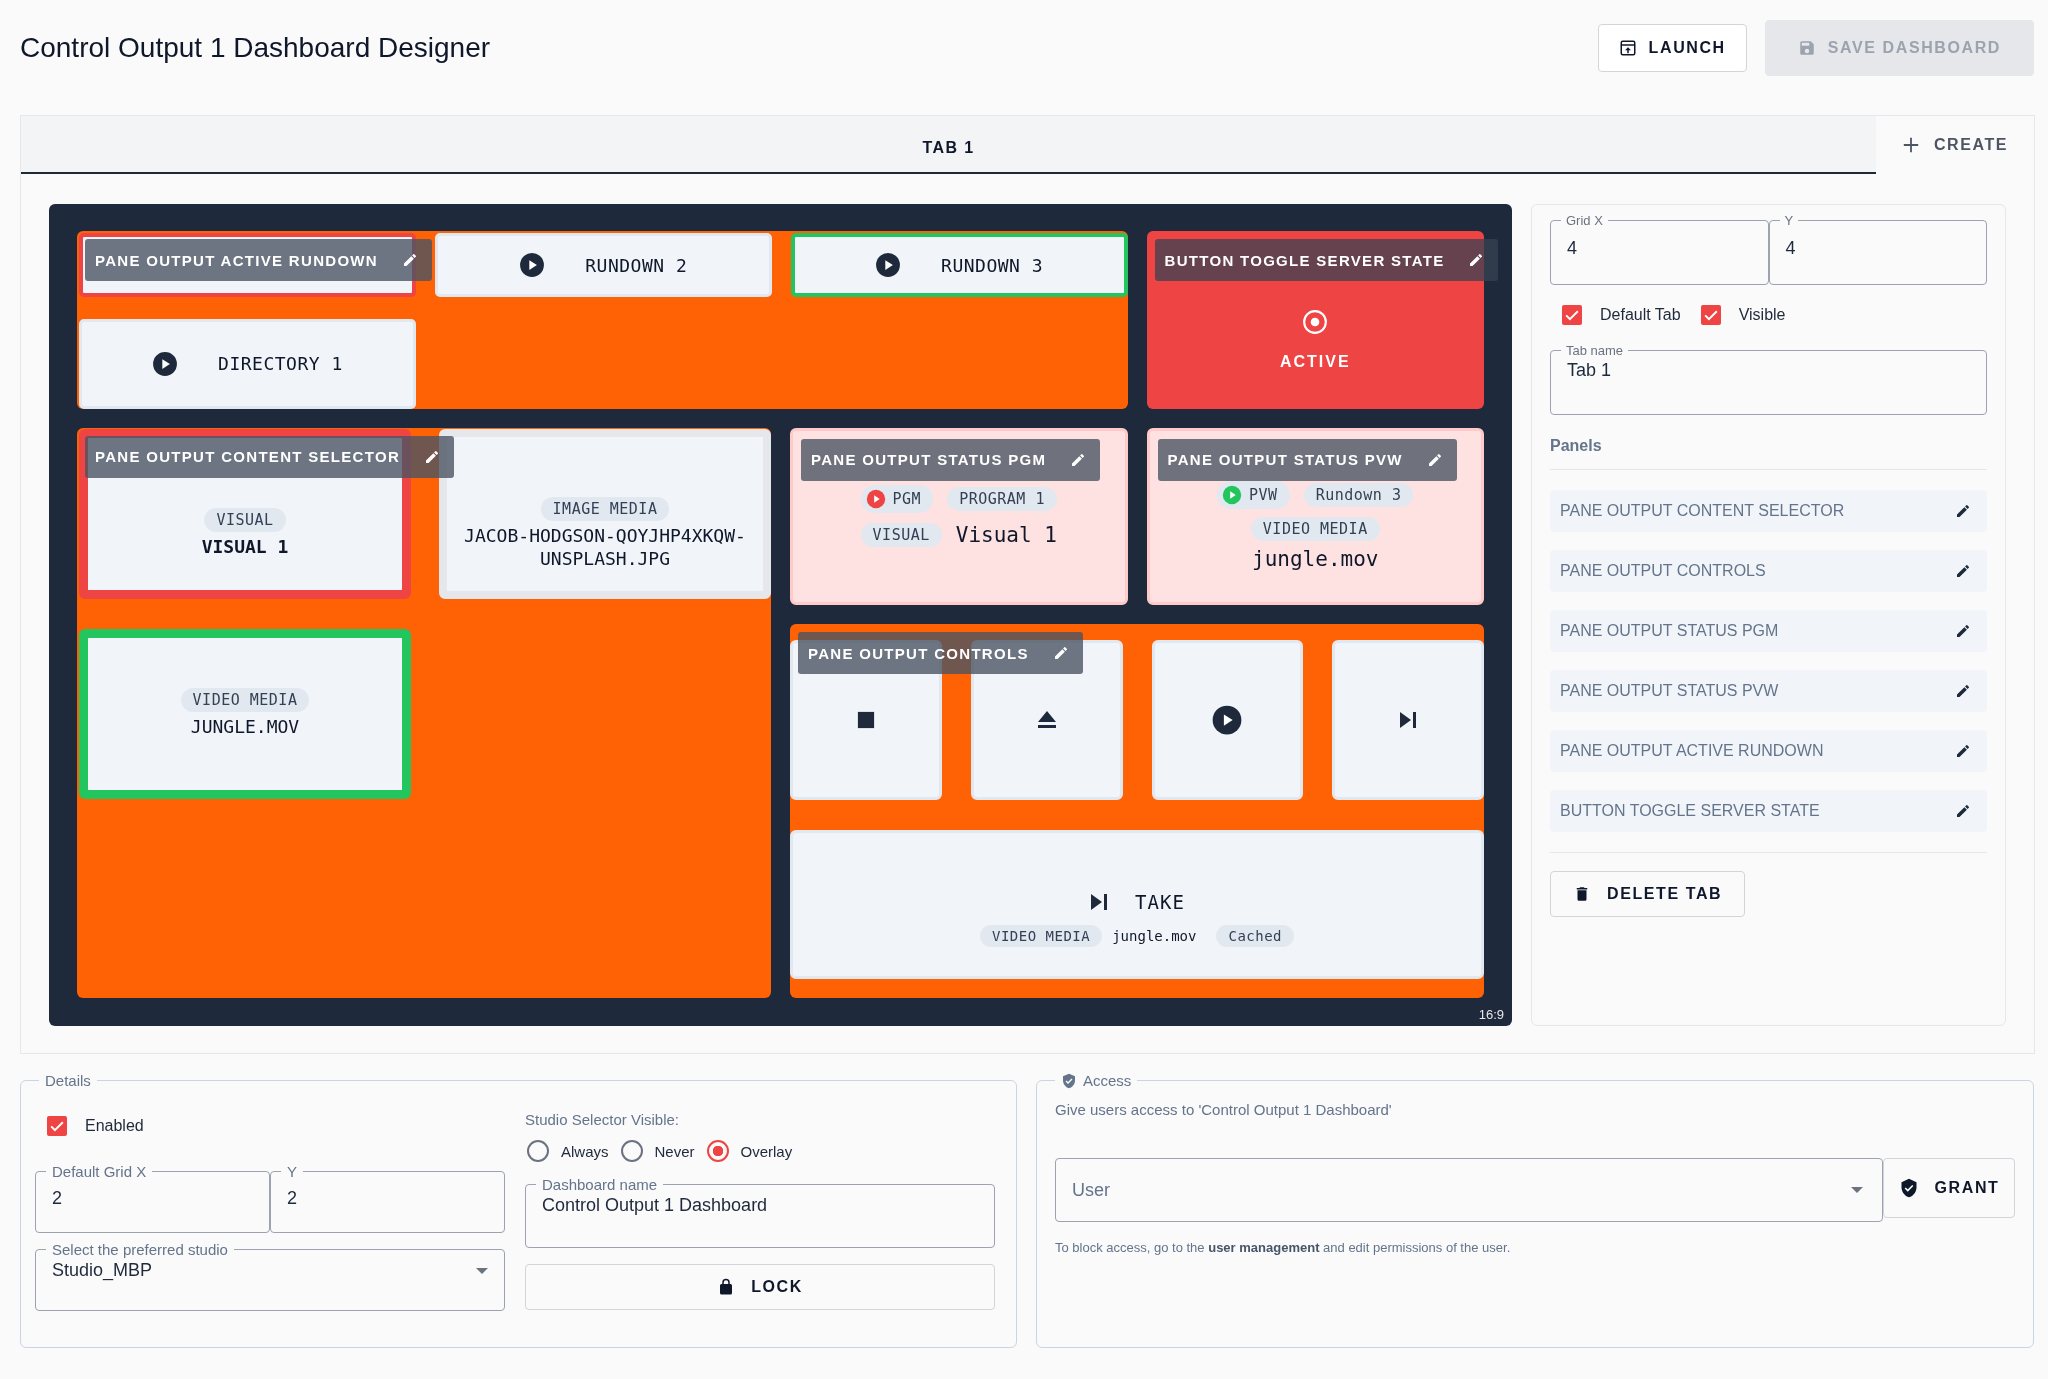 This screenshot has width=2048, height=1379. Describe the element at coordinates (245, 547) in the screenshot. I see `content-name: VISUAL 1` at that location.